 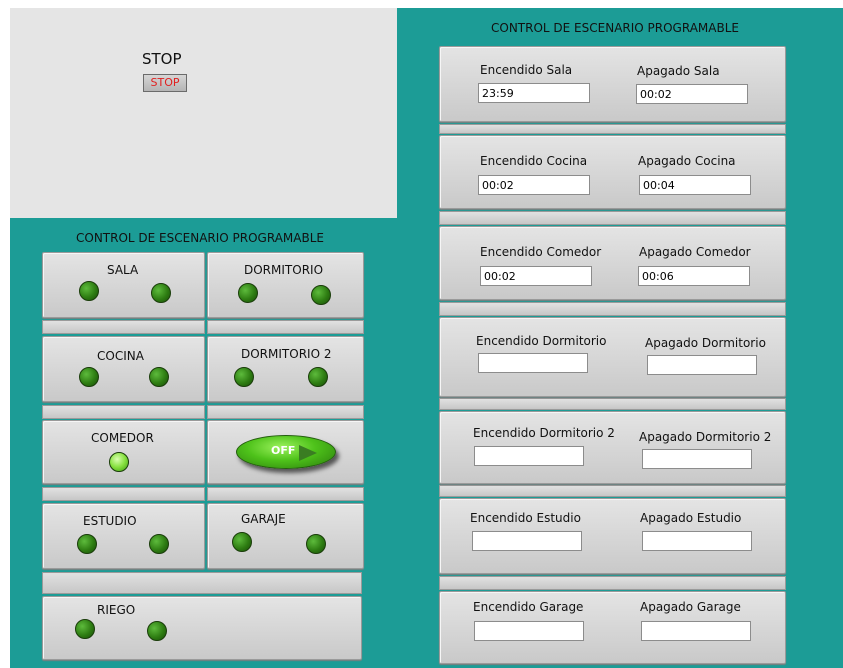 I want to click on arrow-icon, so click(x=308, y=453).